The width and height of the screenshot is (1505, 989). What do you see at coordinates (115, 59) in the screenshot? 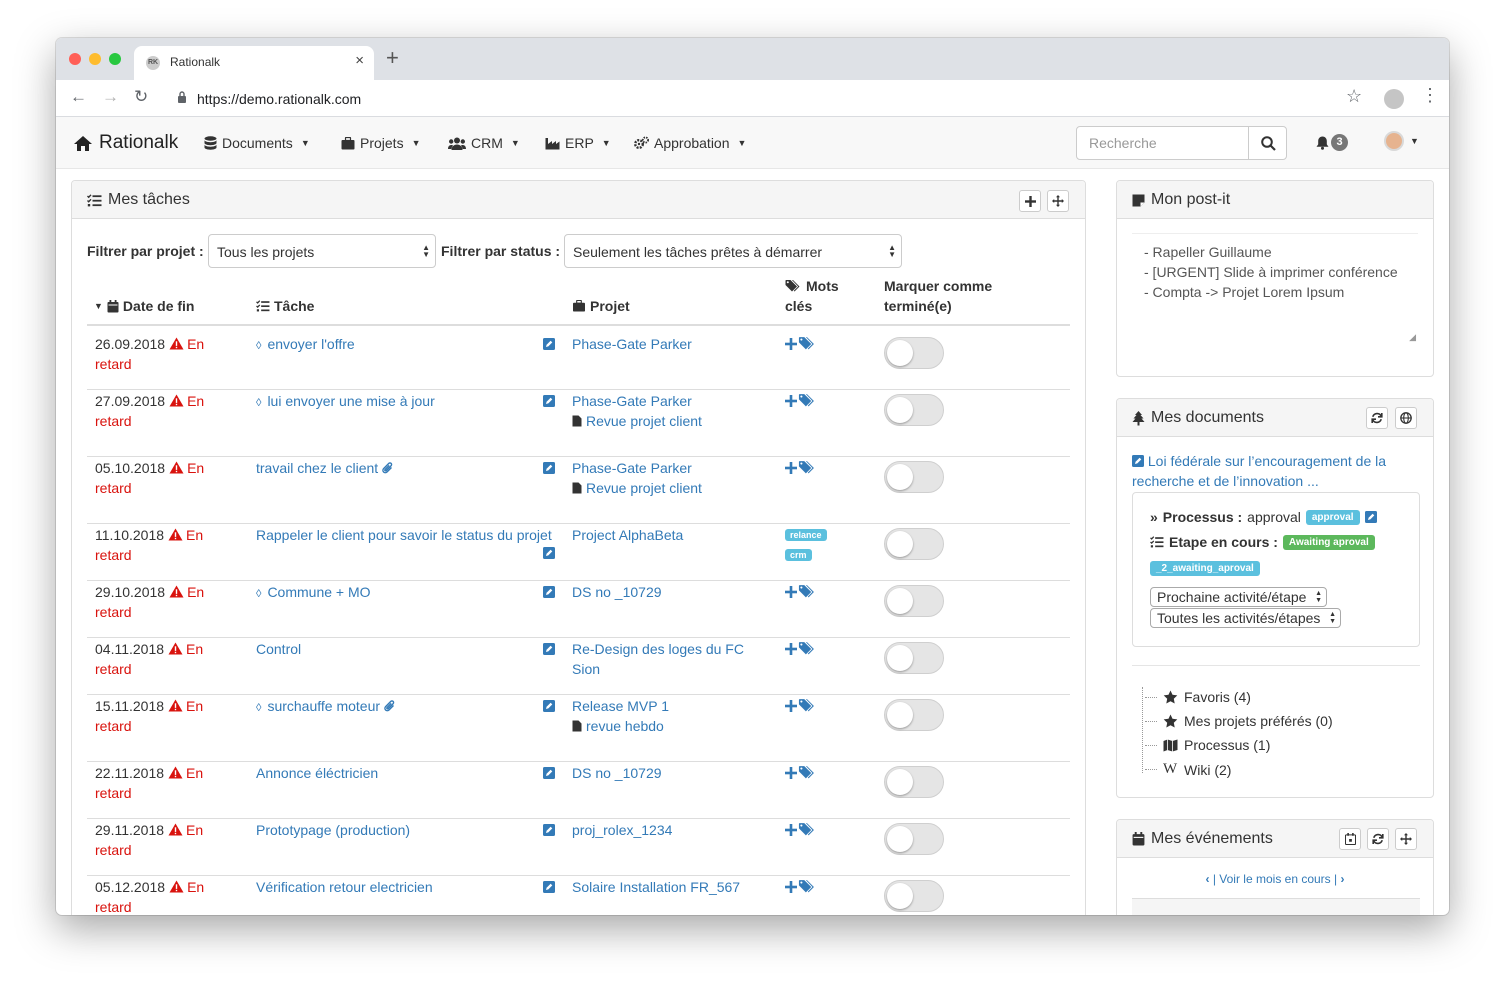
I see `maximize-window-button` at bounding box center [115, 59].